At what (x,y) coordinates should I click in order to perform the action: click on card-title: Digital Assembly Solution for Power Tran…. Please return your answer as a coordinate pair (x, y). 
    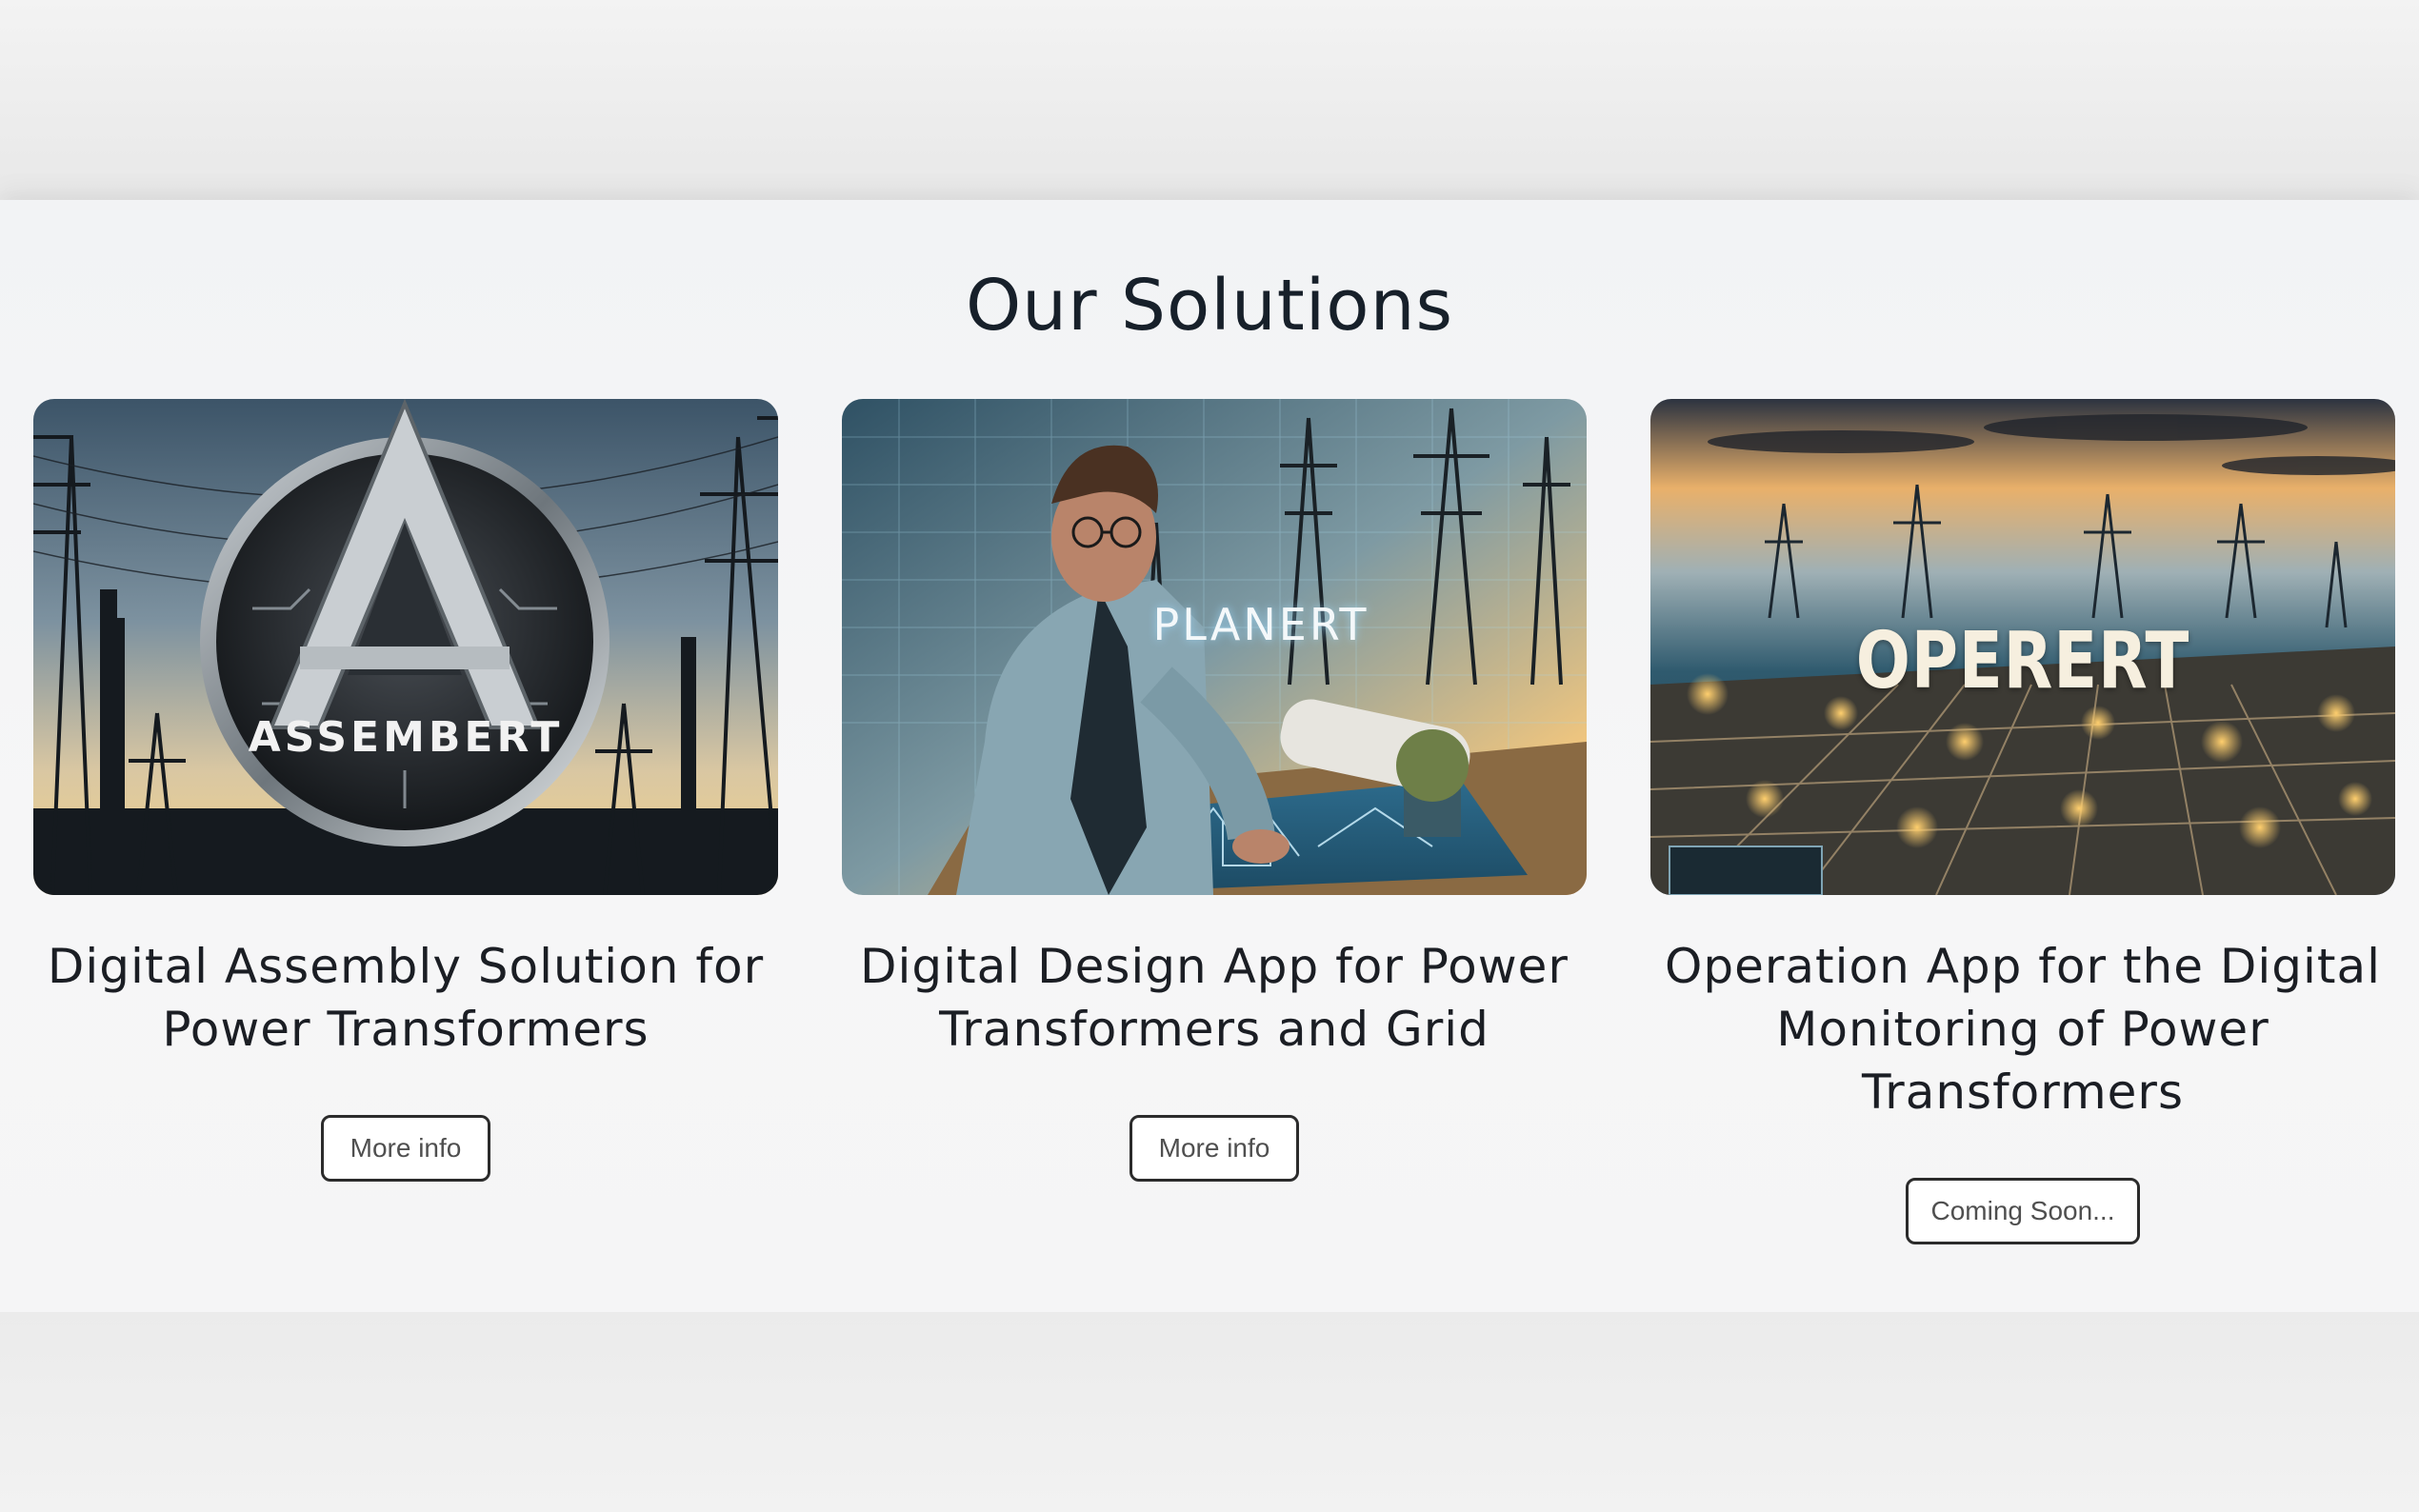
    Looking at the image, I should click on (406, 998).